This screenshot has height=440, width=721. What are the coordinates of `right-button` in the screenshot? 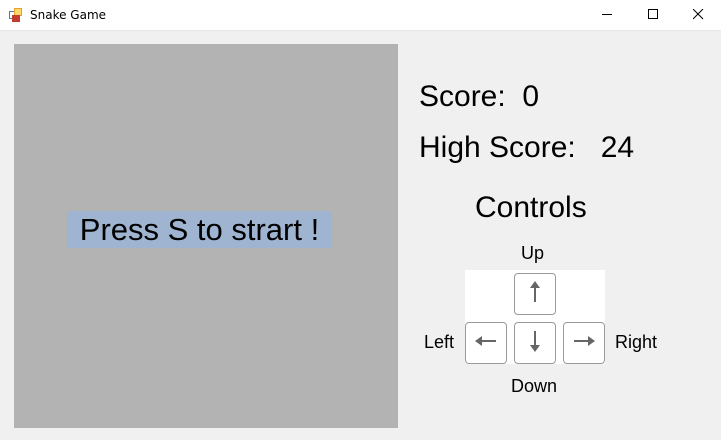 It's located at (584, 343).